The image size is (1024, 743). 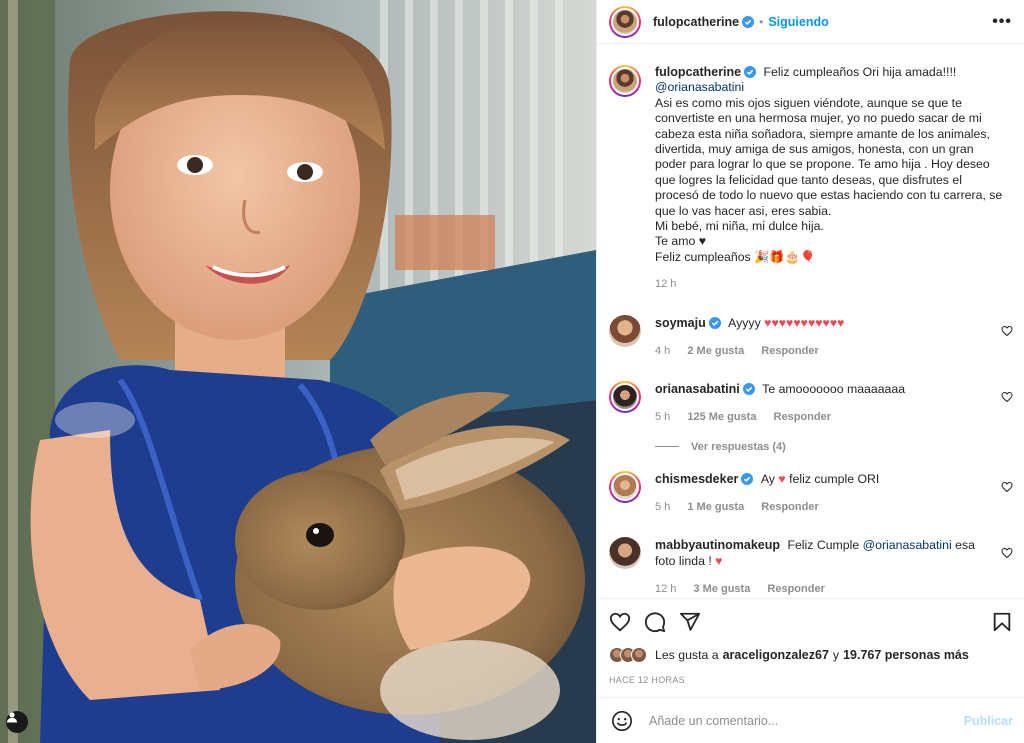 I want to click on more-options-icon: •••, so click(x=1002, y=22).